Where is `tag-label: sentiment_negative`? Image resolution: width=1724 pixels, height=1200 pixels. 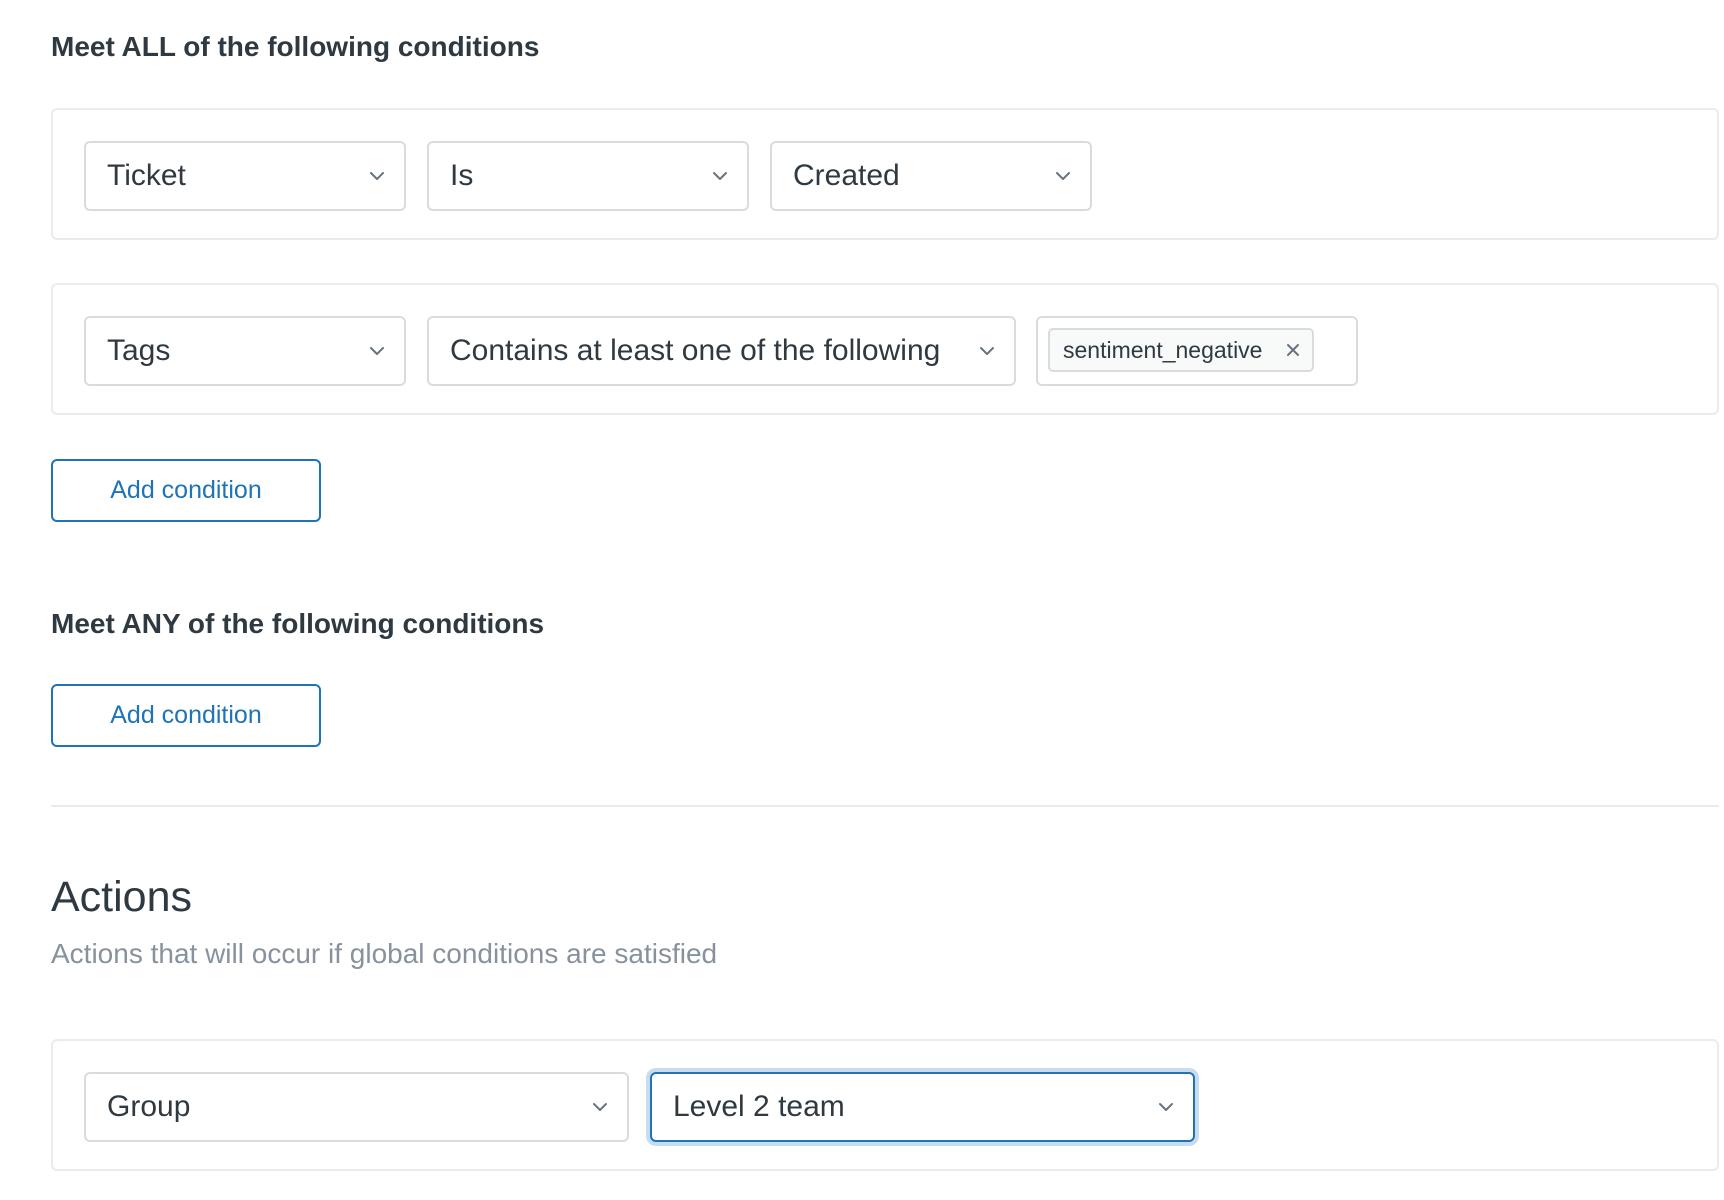 tag-label: sentiment_negative is located at coordinates (1163, 350).